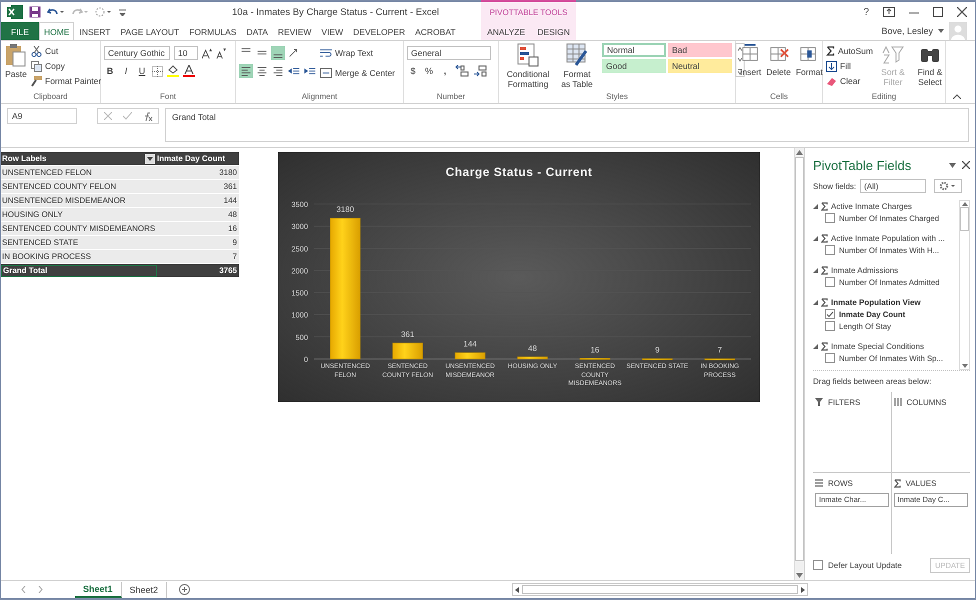  Describe the element at coordinates (79, 270) in the screenshot. I see `table-cell: Grand Total` at that location.